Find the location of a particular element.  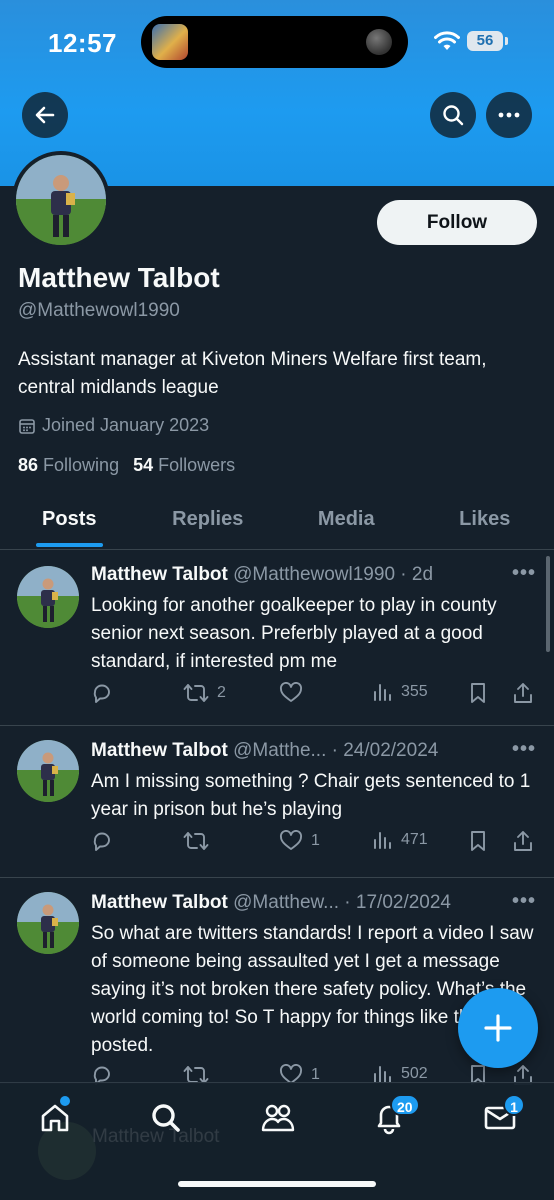

tab-likes: Likes is located at coordinates (485, 522).